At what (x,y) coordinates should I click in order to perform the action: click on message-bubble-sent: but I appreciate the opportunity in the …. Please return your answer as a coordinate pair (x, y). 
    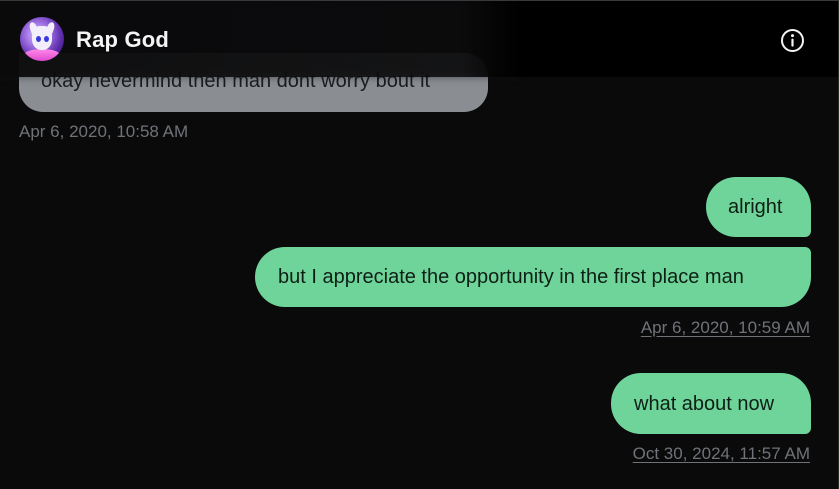
    Looking at the image, I should click on (533, 277).